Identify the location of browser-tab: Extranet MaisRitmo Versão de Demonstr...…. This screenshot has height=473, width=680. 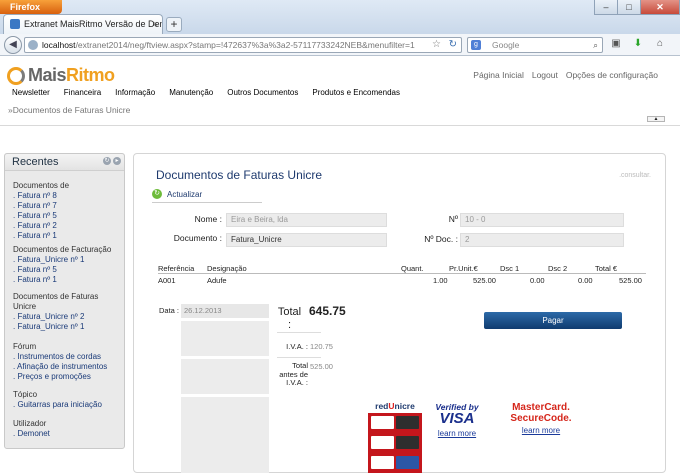
(83, 24).